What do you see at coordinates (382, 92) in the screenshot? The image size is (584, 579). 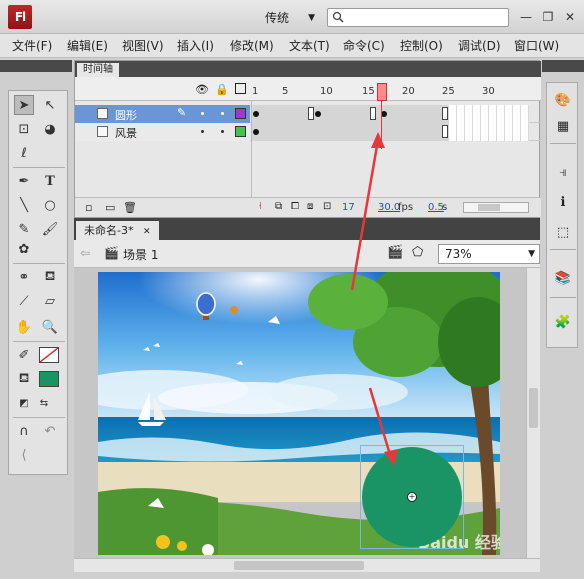 I see `playhead` at bounding box center [382, 92].